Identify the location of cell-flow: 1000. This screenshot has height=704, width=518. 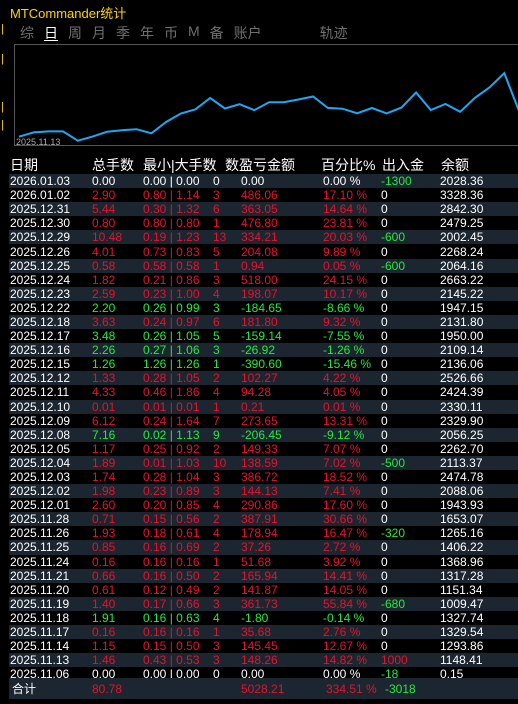
(394, 660).